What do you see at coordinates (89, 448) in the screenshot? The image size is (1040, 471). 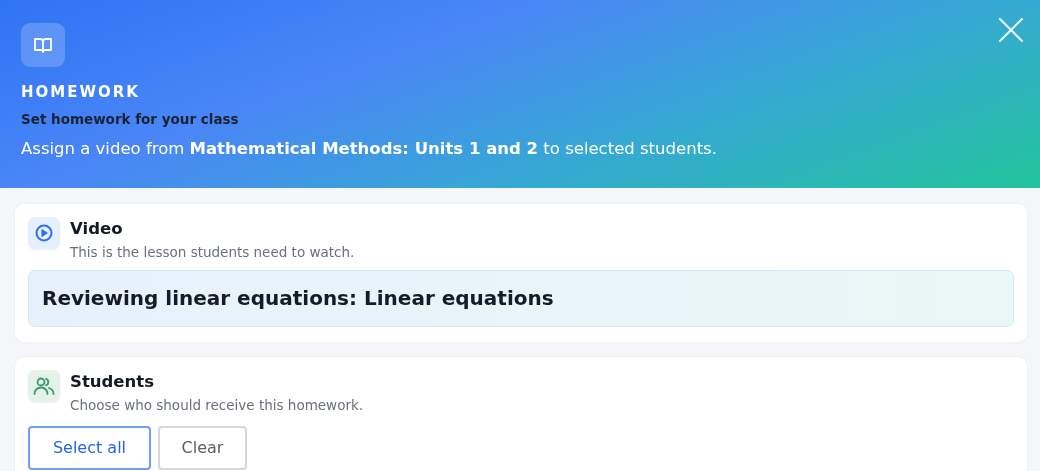 I see `select-all-button: Select all` at bounding box center [89, 448].